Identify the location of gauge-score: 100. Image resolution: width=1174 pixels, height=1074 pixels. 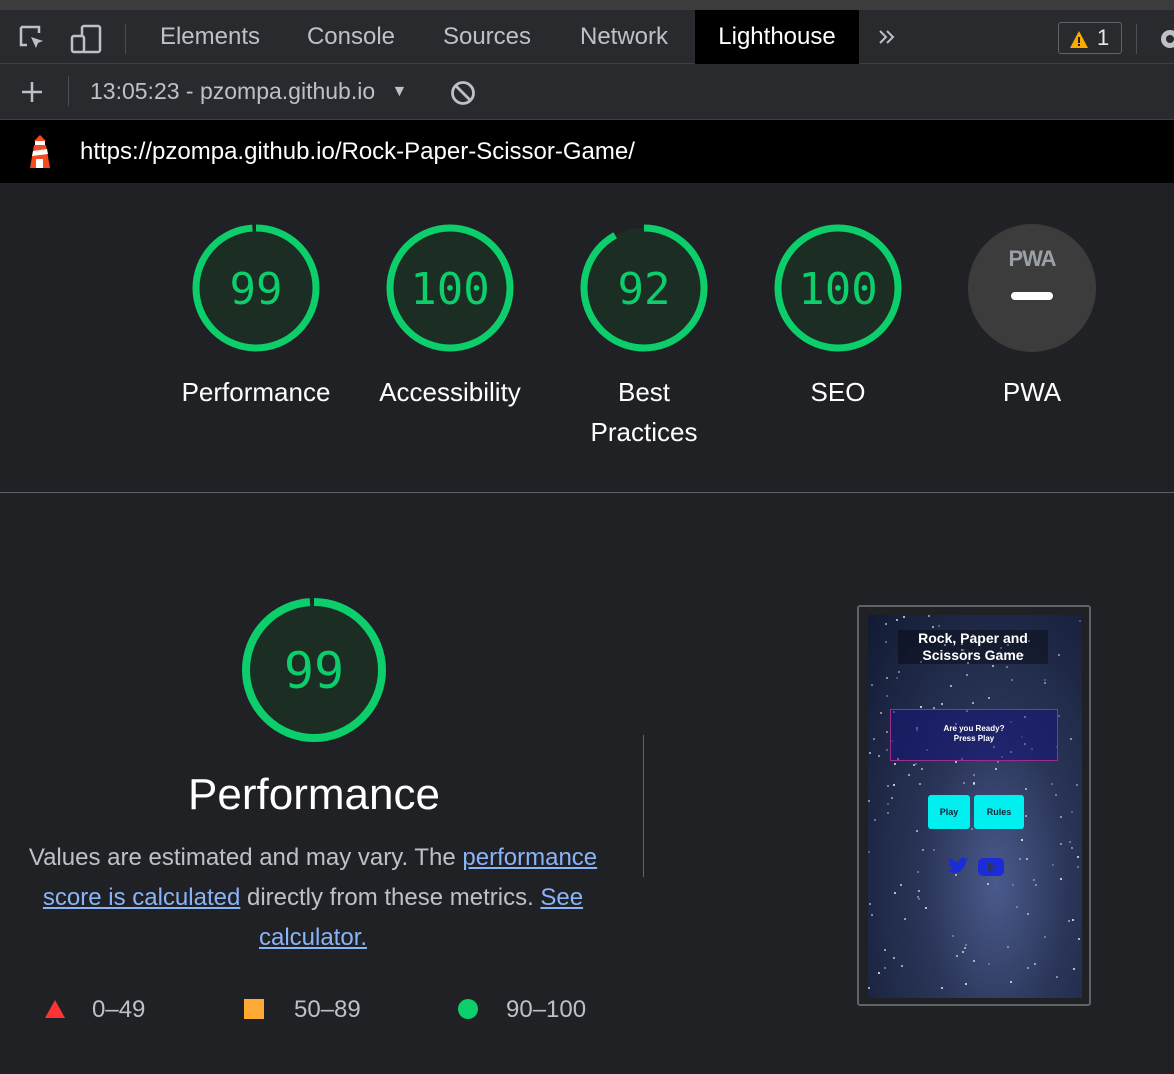
(837, 289).